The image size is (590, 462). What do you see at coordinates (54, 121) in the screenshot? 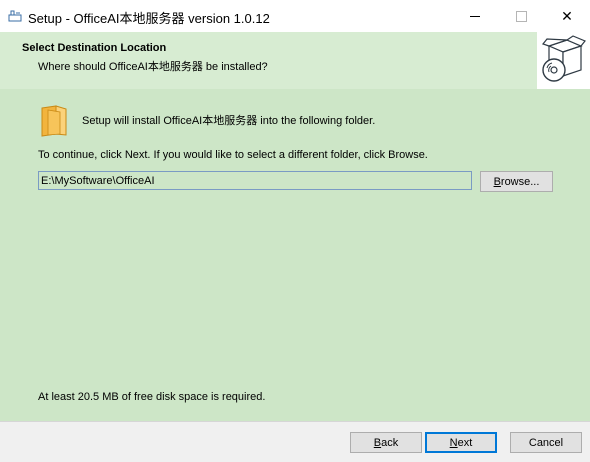
I see `folder-icon` at bounding box center [54, 121].